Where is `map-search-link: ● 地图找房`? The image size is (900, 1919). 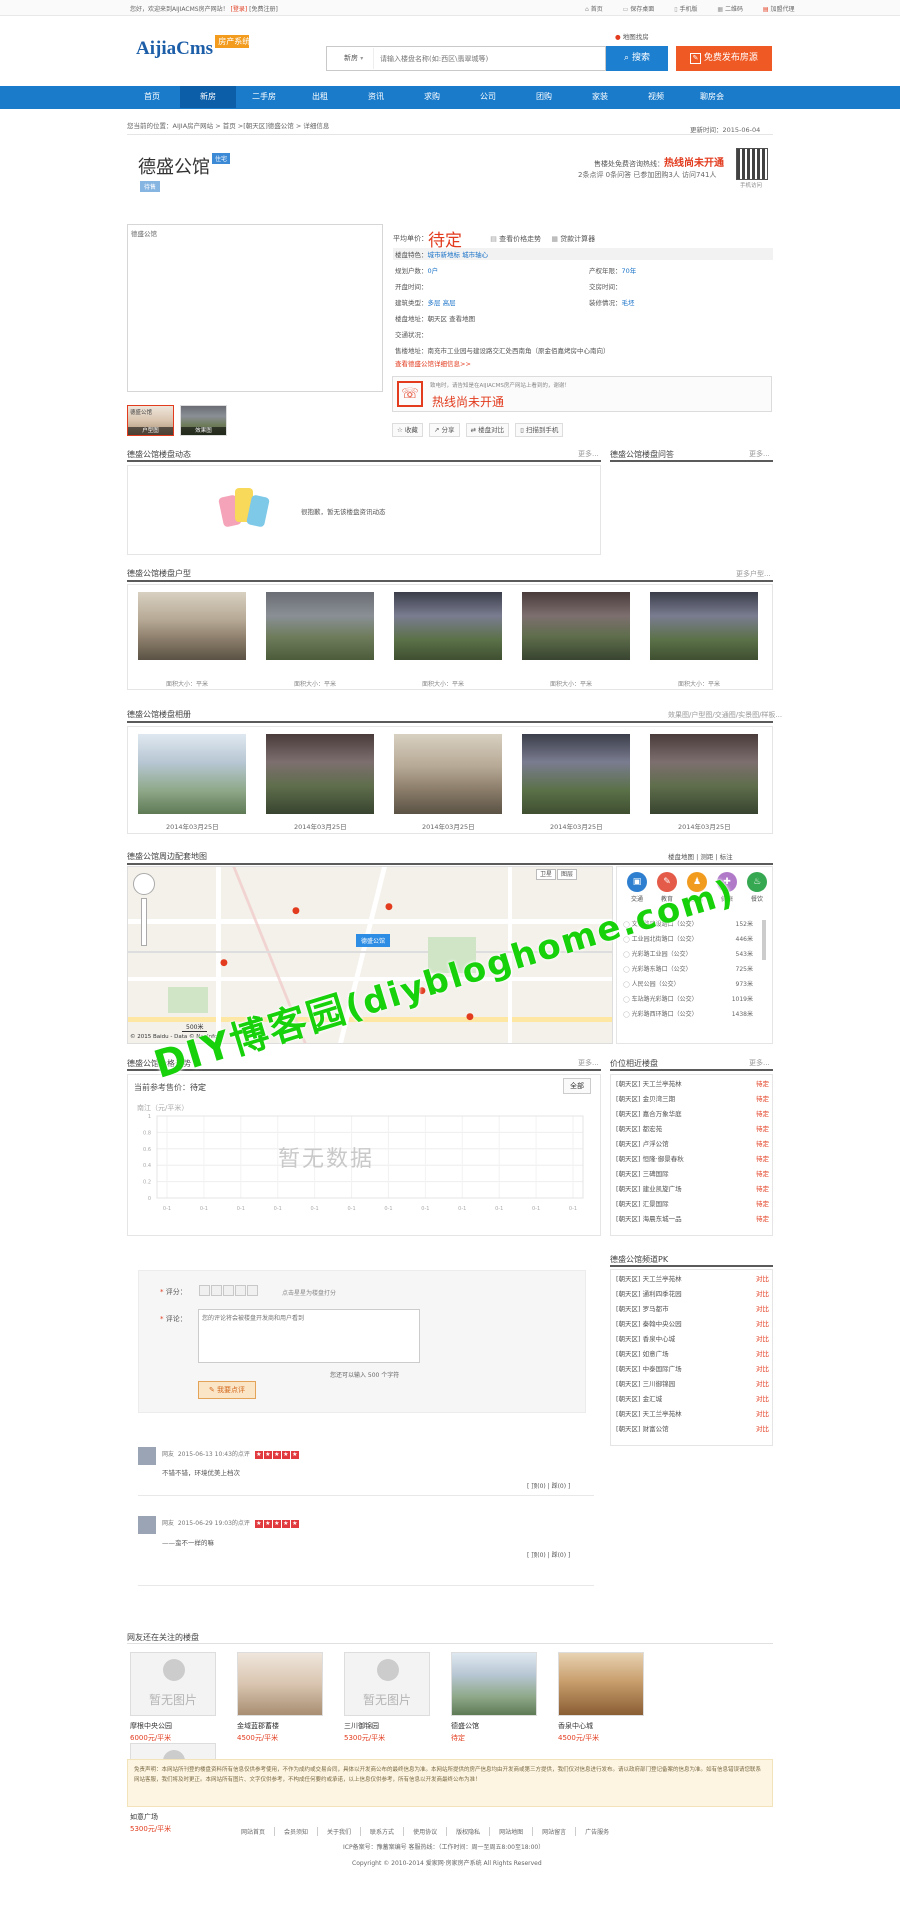 map-search-link: ● 地图找房 is located at coordinates (632, 36).